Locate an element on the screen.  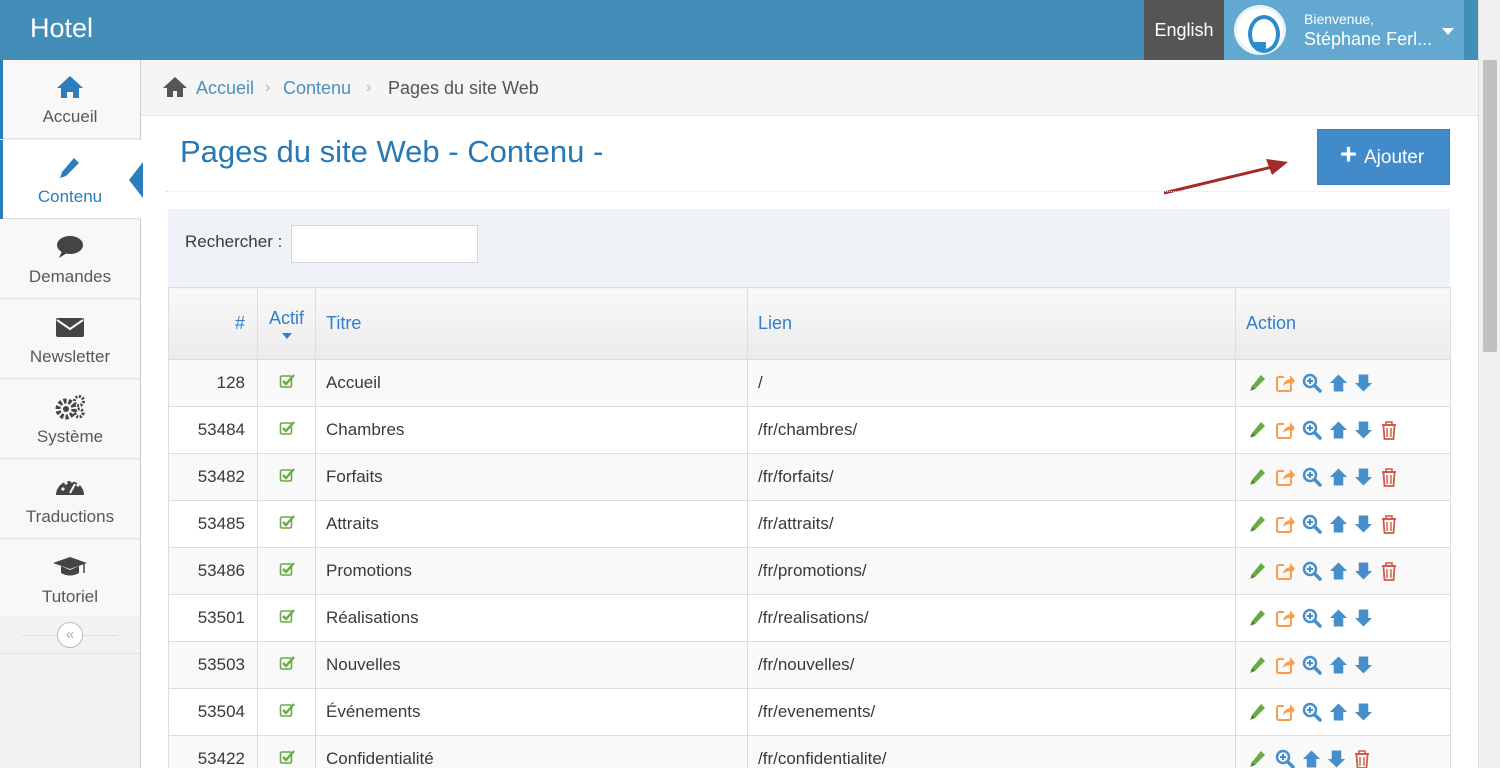
breadcrumb: Accueil › Contenu › Pages du site Web is located at coordinates (809, 88).